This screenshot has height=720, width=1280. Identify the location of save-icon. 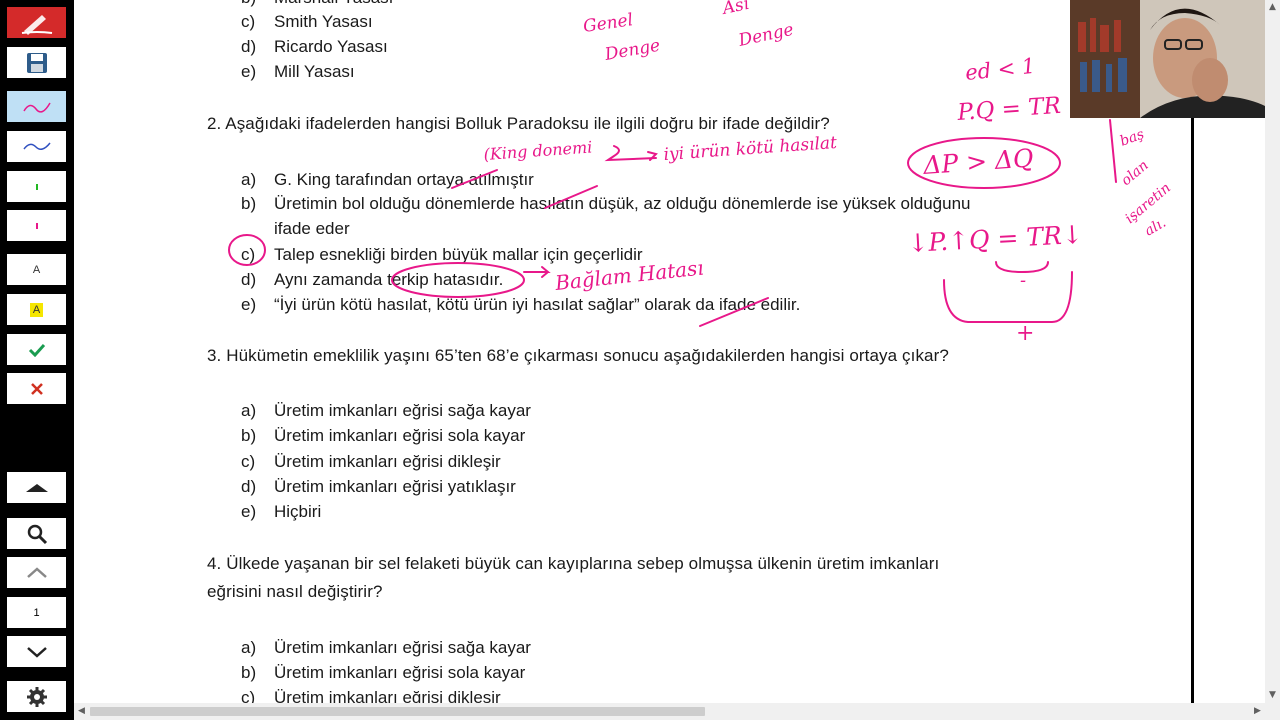
(36, 62).